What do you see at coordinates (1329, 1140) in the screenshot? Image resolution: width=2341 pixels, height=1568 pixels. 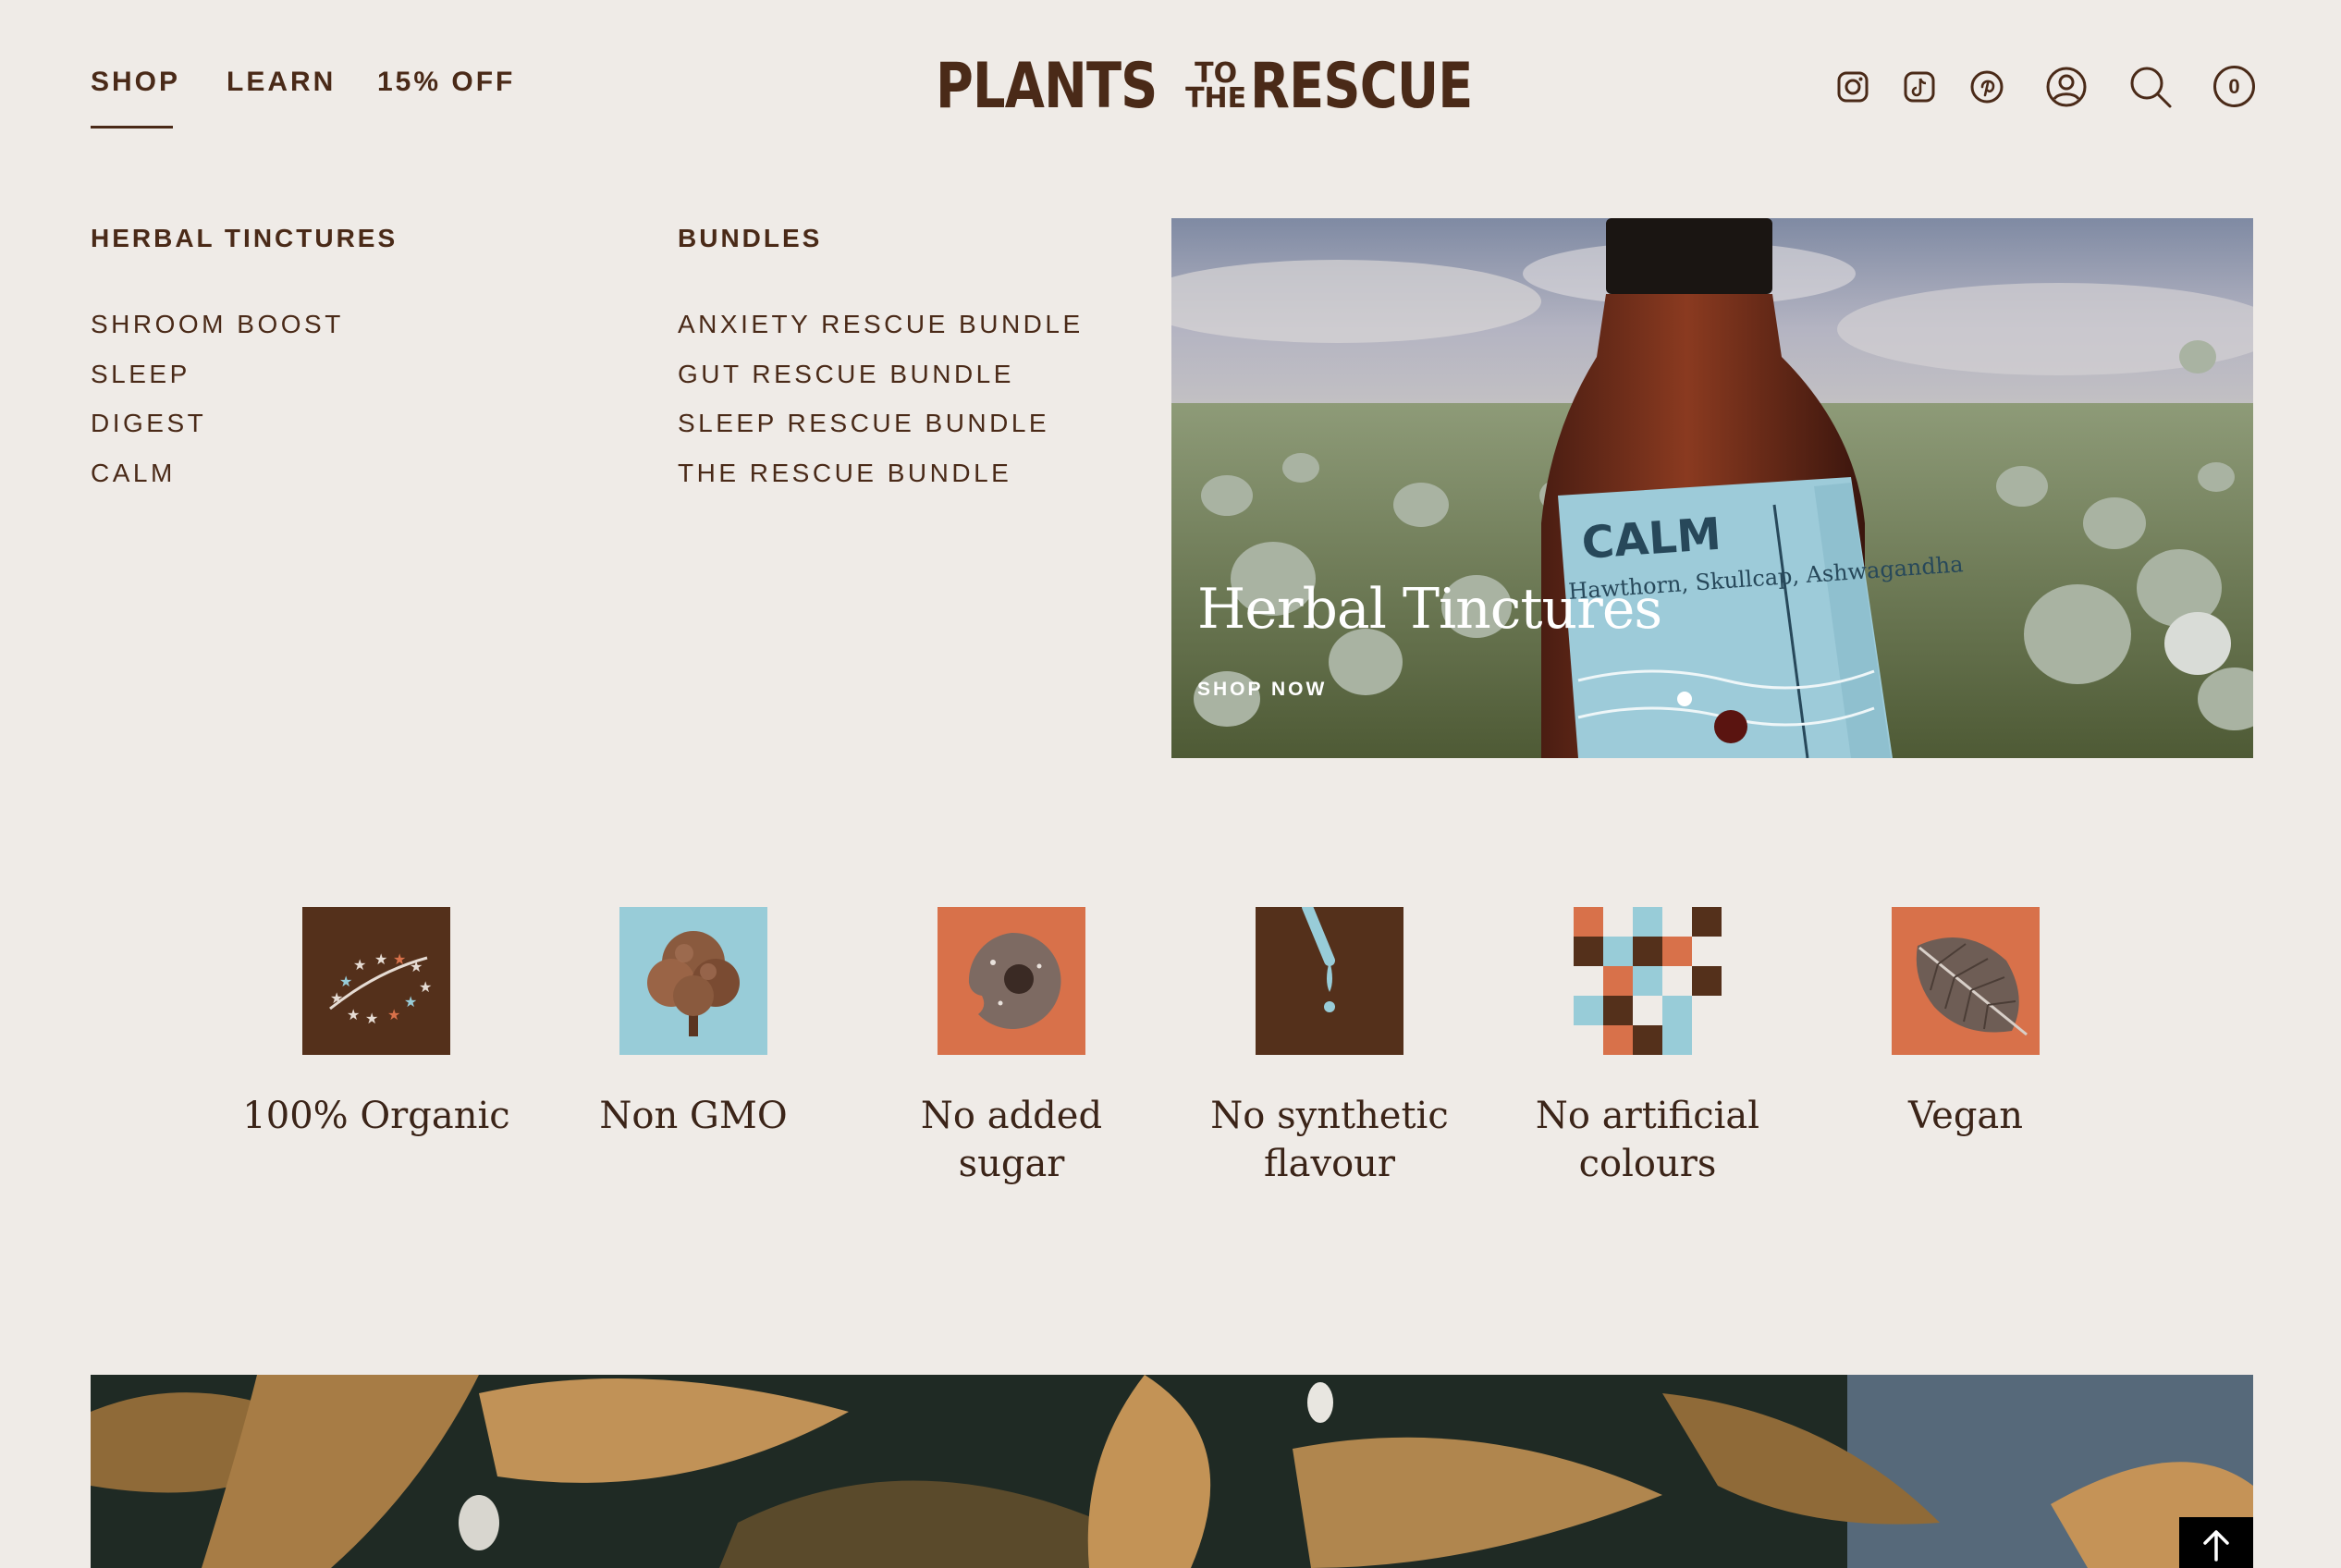 I see `feature-label: No synthetic flavour` at bounding box center [1329, 1140].